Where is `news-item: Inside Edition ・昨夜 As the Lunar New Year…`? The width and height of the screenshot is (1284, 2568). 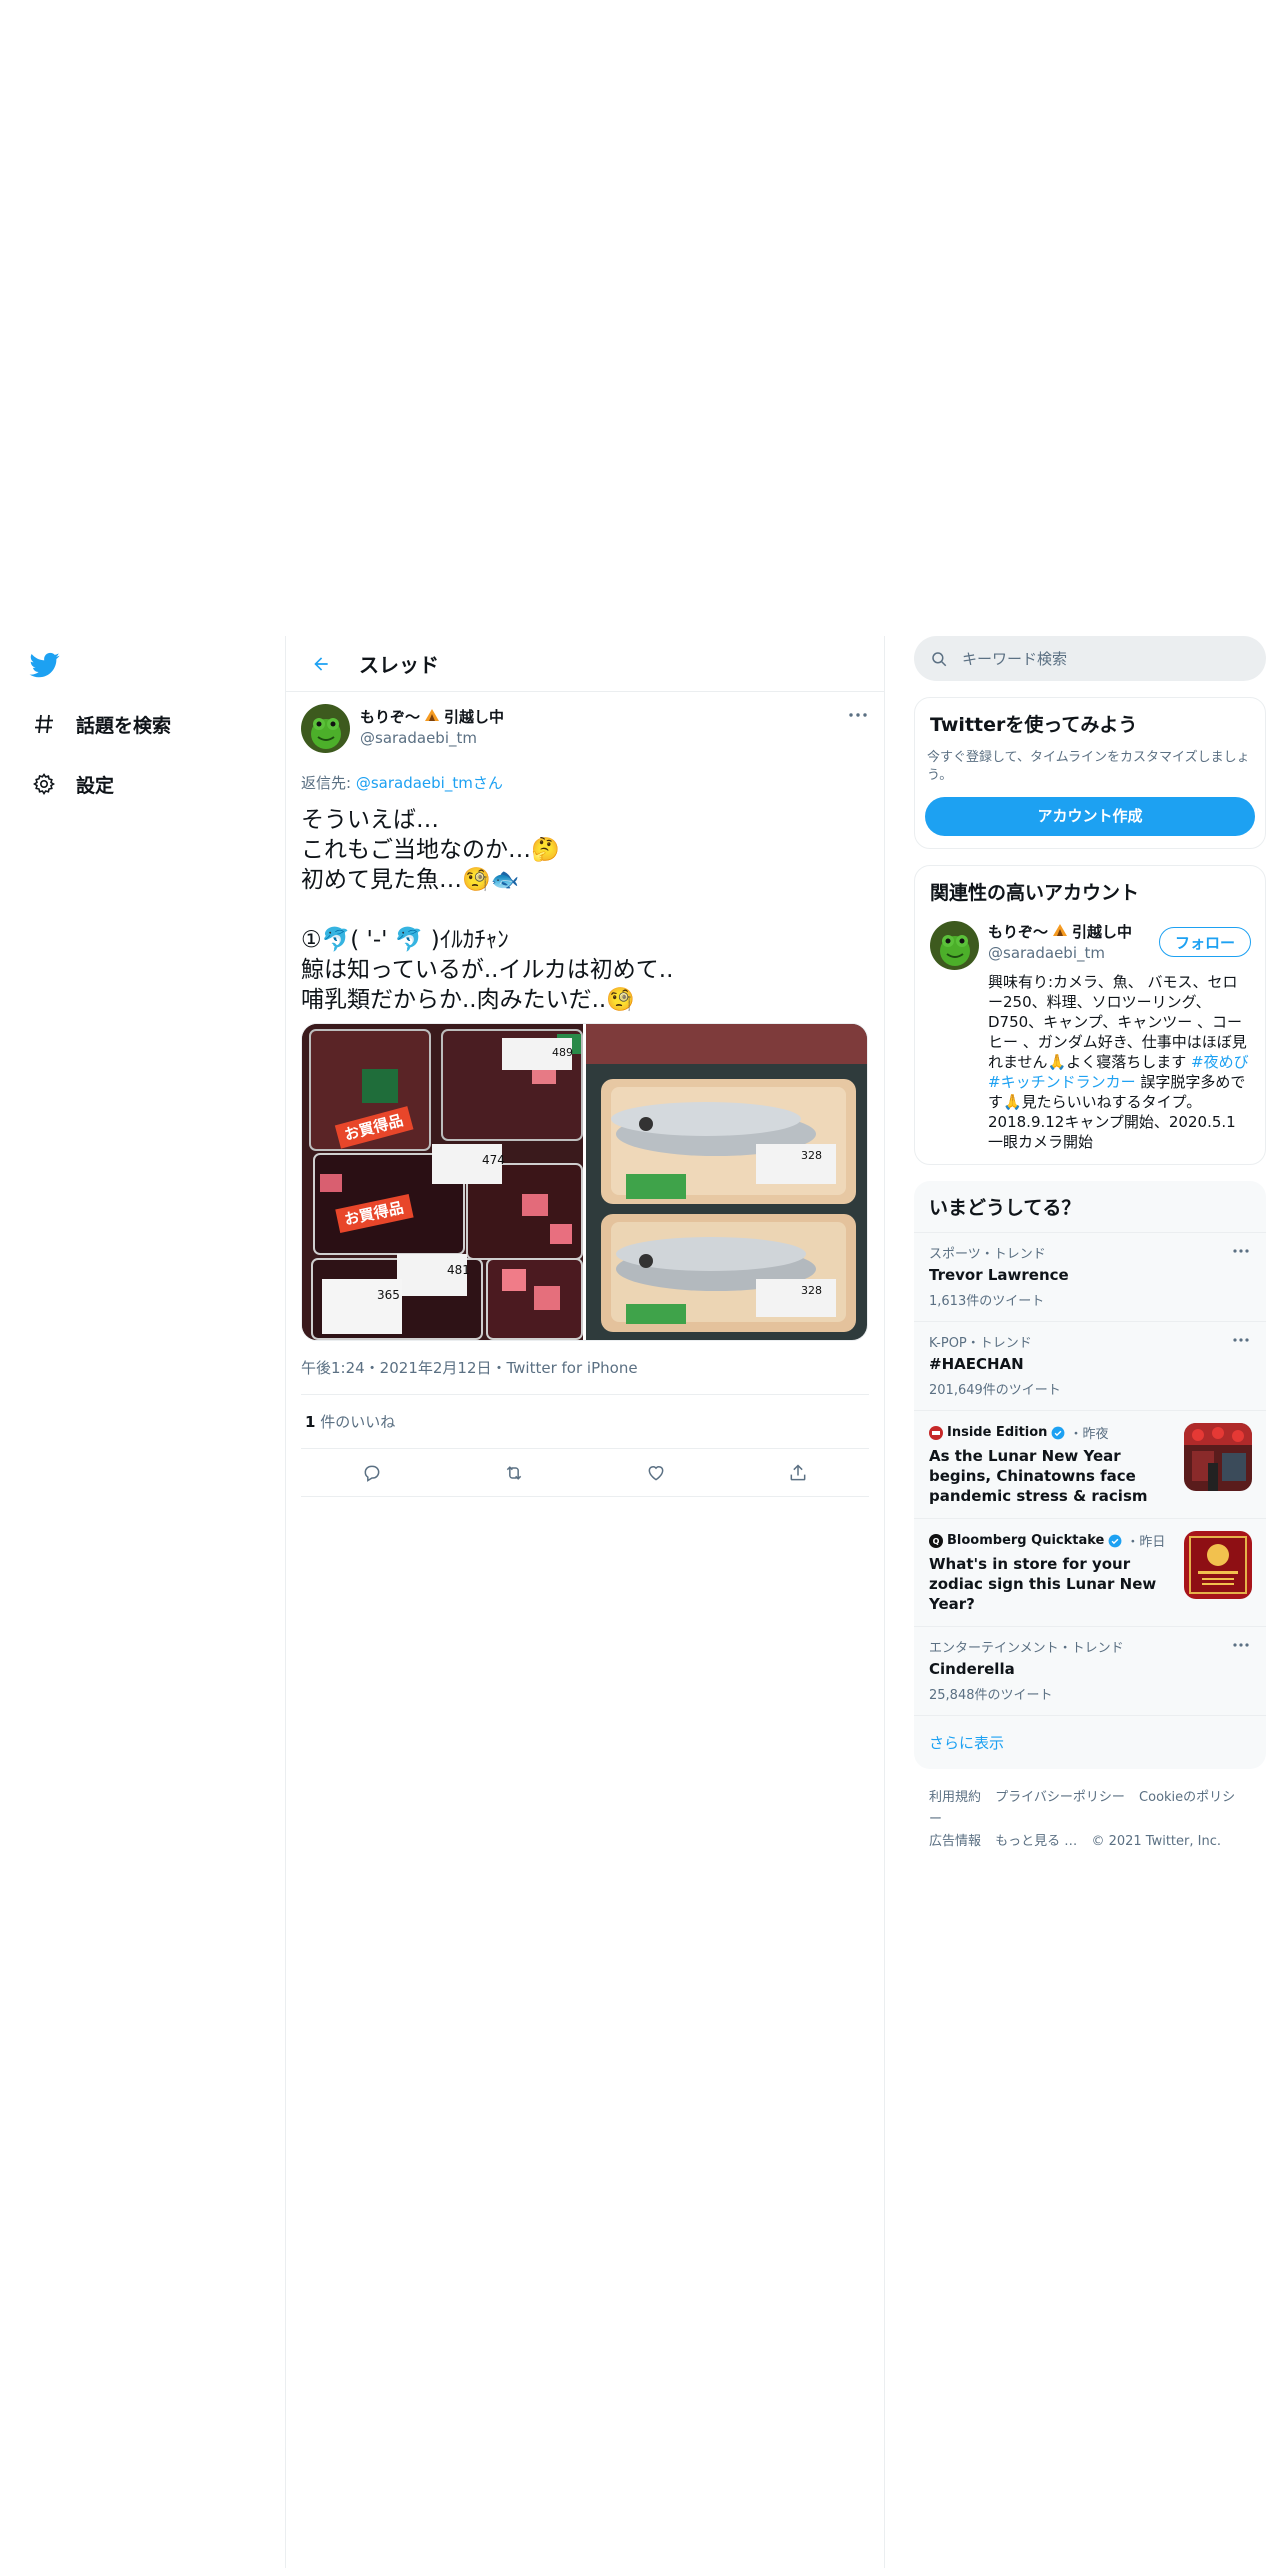 news-item: Inside Edition ・昨夜 As the Lunar New Year… is located at coordinates (1090, 1464).